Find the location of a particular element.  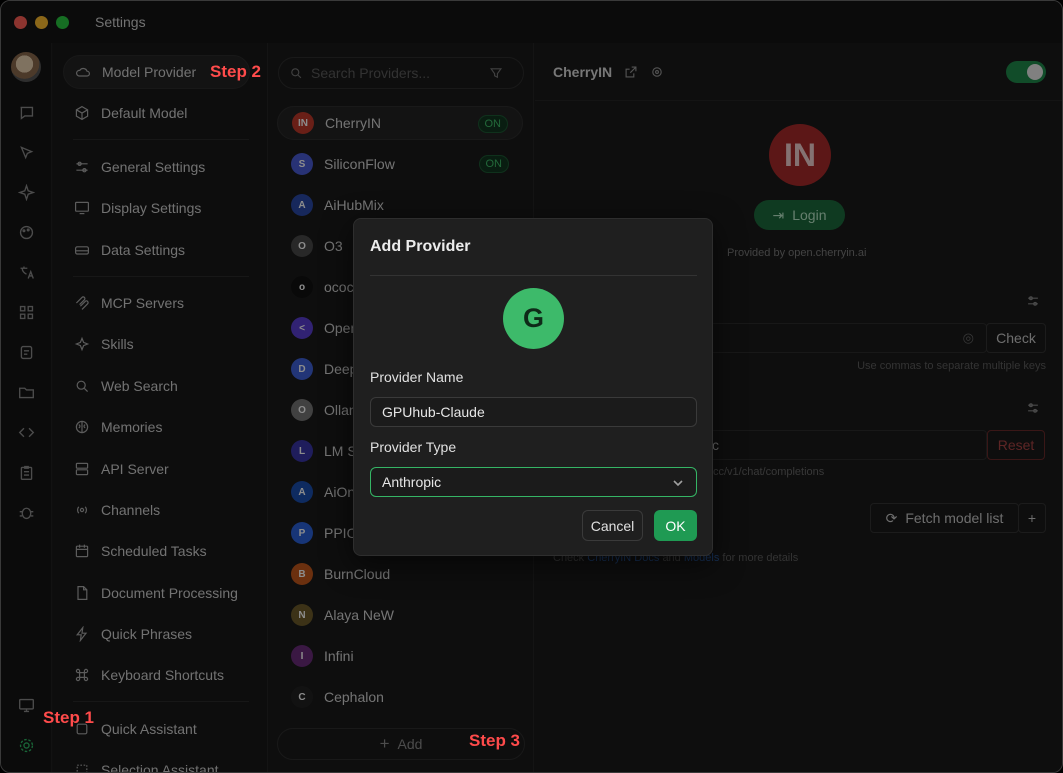

provider-name-value: GPUhub-Claude is located at coordinates (433, 412).